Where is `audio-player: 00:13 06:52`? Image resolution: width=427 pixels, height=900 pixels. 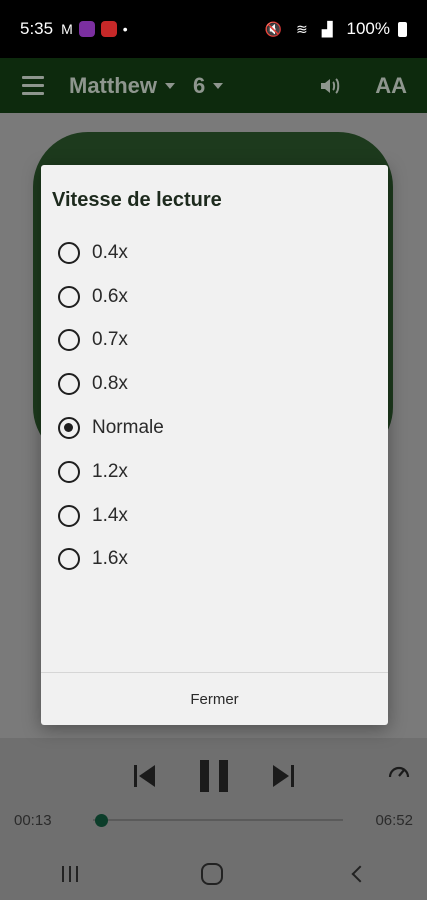 audio-player: 00:13 06:52 is located at coordinates (213, 793).